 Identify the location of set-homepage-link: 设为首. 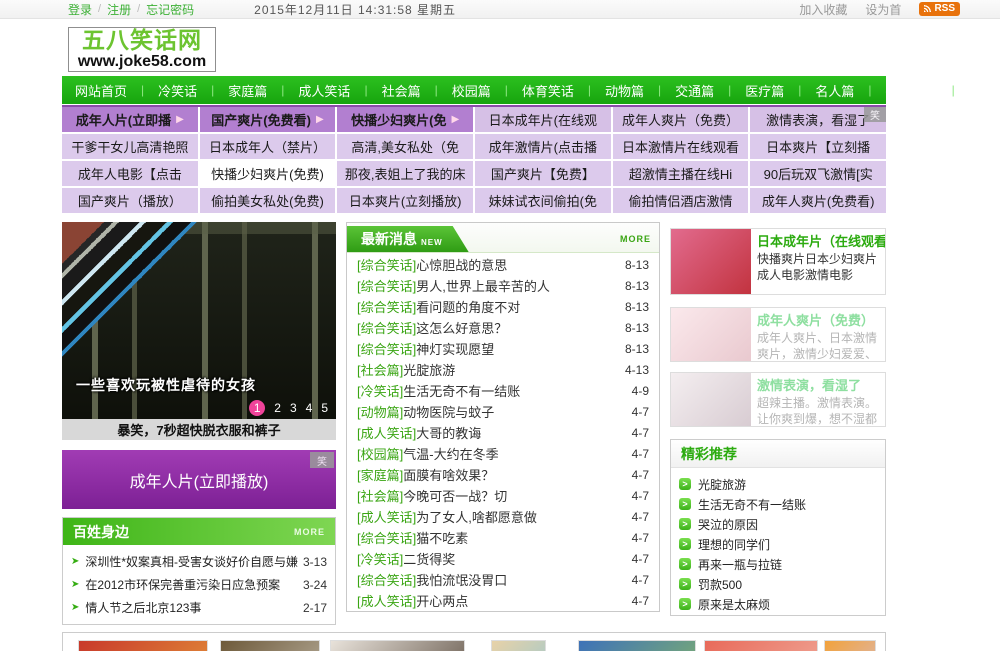
(883, 9).